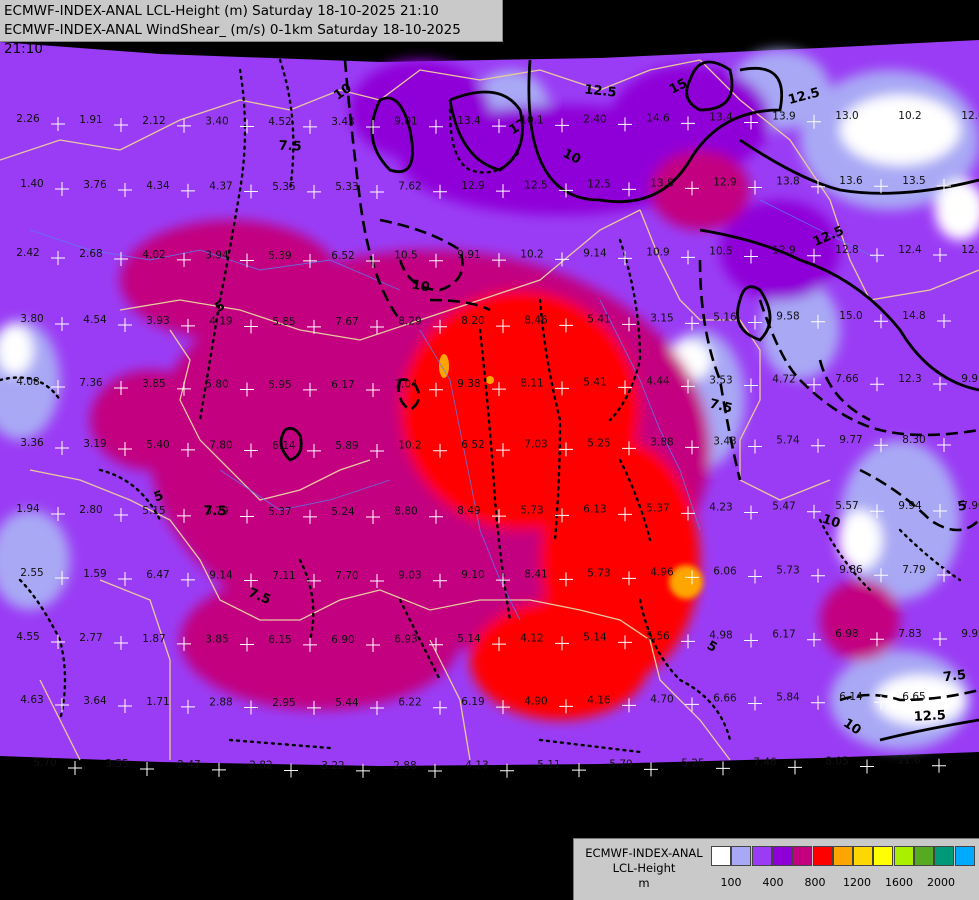 This screenshot has width=979, height=900. I want to click on grid-value-label: 1.59, so click(94, 574).